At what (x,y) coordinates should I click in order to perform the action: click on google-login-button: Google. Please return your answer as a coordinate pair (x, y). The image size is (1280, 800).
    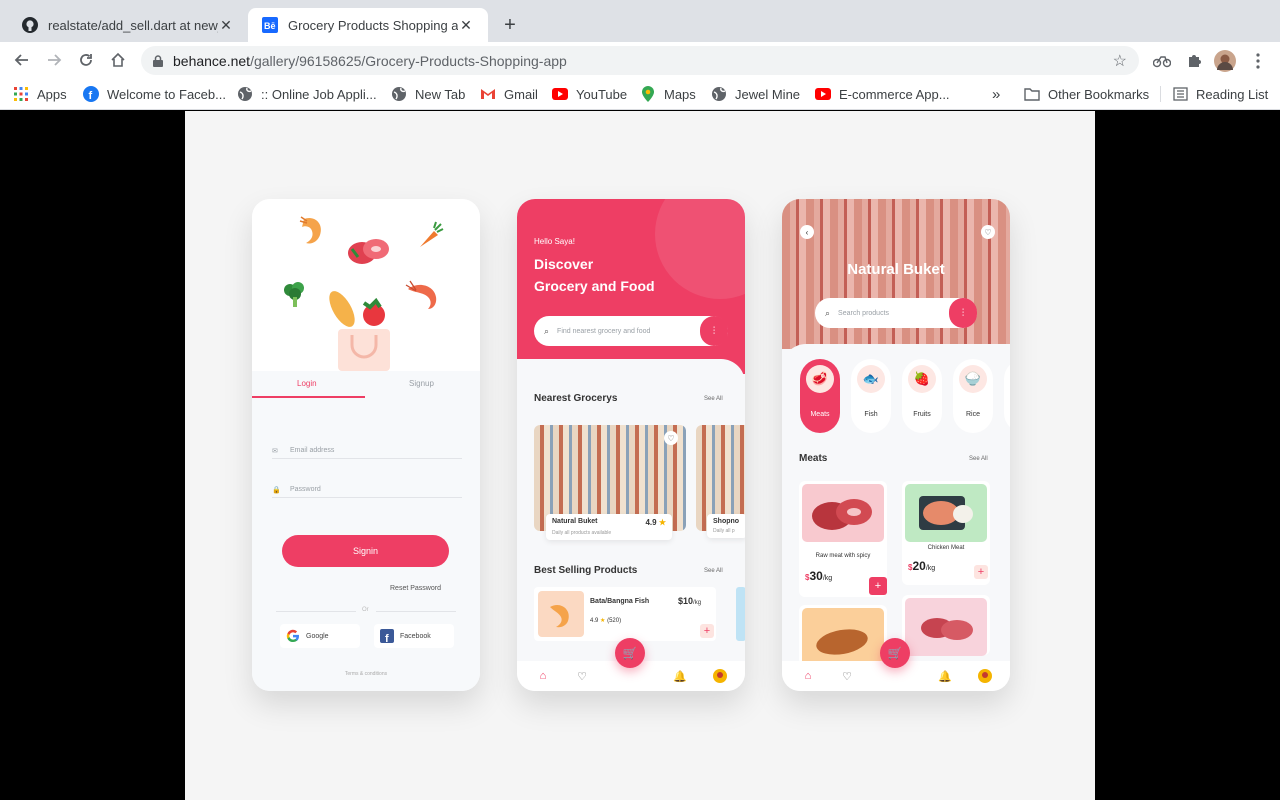
    Looking at the image, I should click on (320, 636).